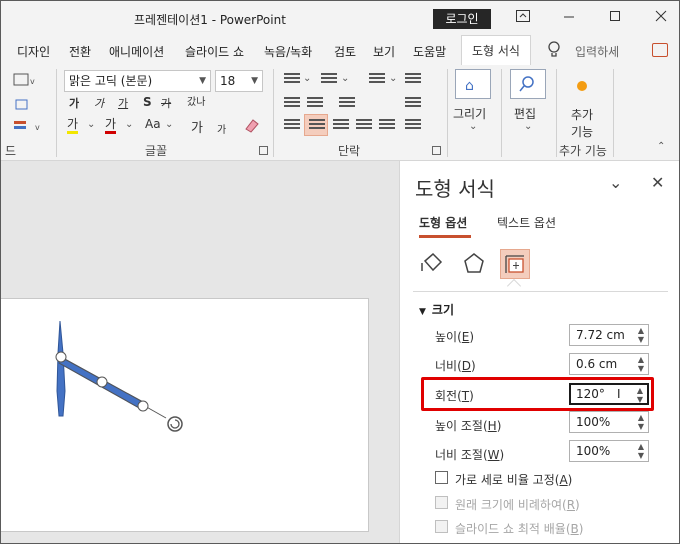 This screenshot has height=544, width=680. Describe the element at coordinates (210, 20) in the screenshot. I see `window-title: 프레젠테이션1 - PowerPoint` at that location.